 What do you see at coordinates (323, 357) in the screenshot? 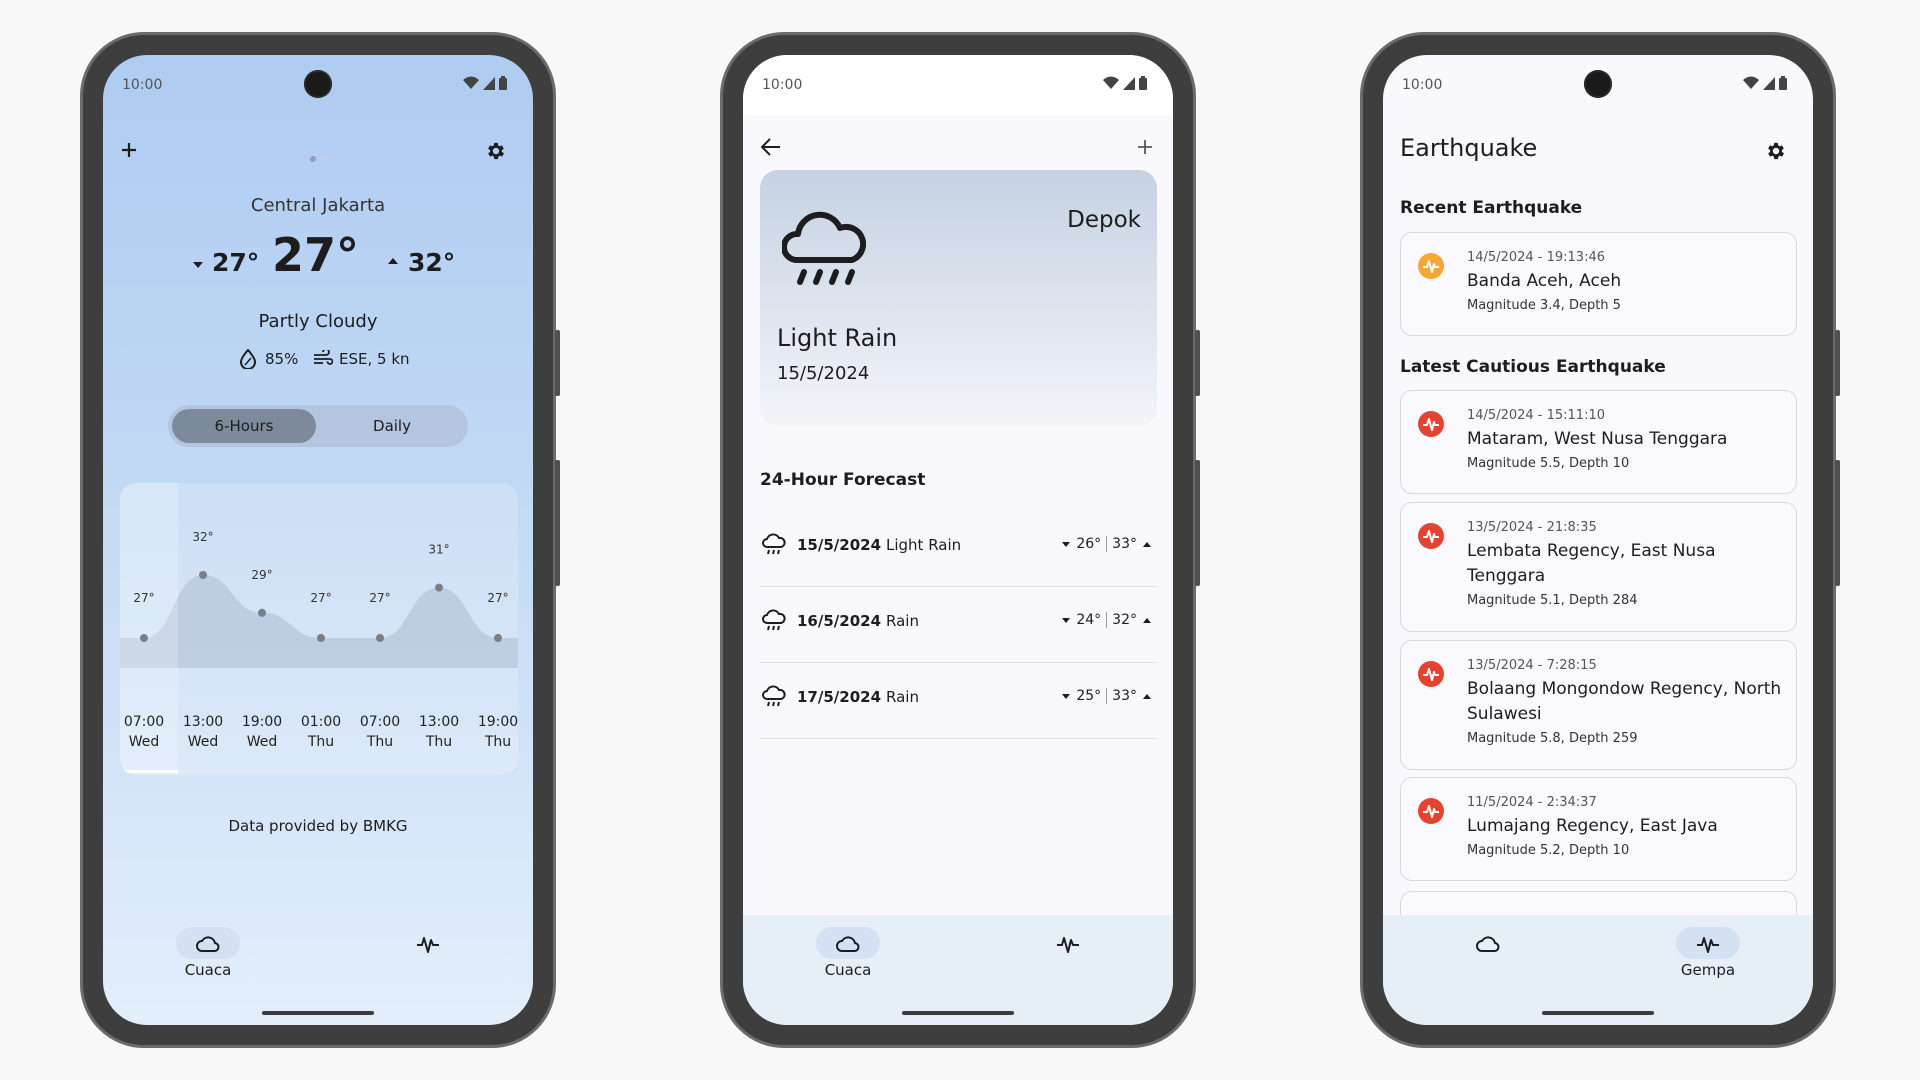
I see `wind-icon` at bounding box center [323, 357].